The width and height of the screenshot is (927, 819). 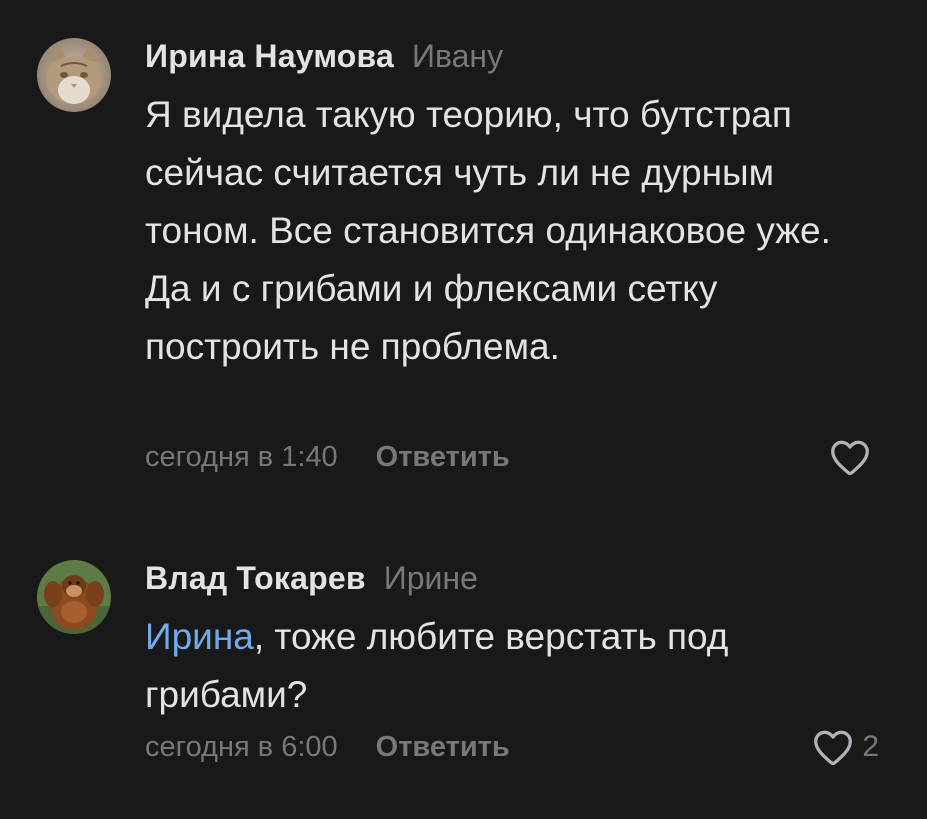 What do you see at coordinates (870, 746) in the screenshot?
I see `like-count: 2` at bounding box center [870, 746].